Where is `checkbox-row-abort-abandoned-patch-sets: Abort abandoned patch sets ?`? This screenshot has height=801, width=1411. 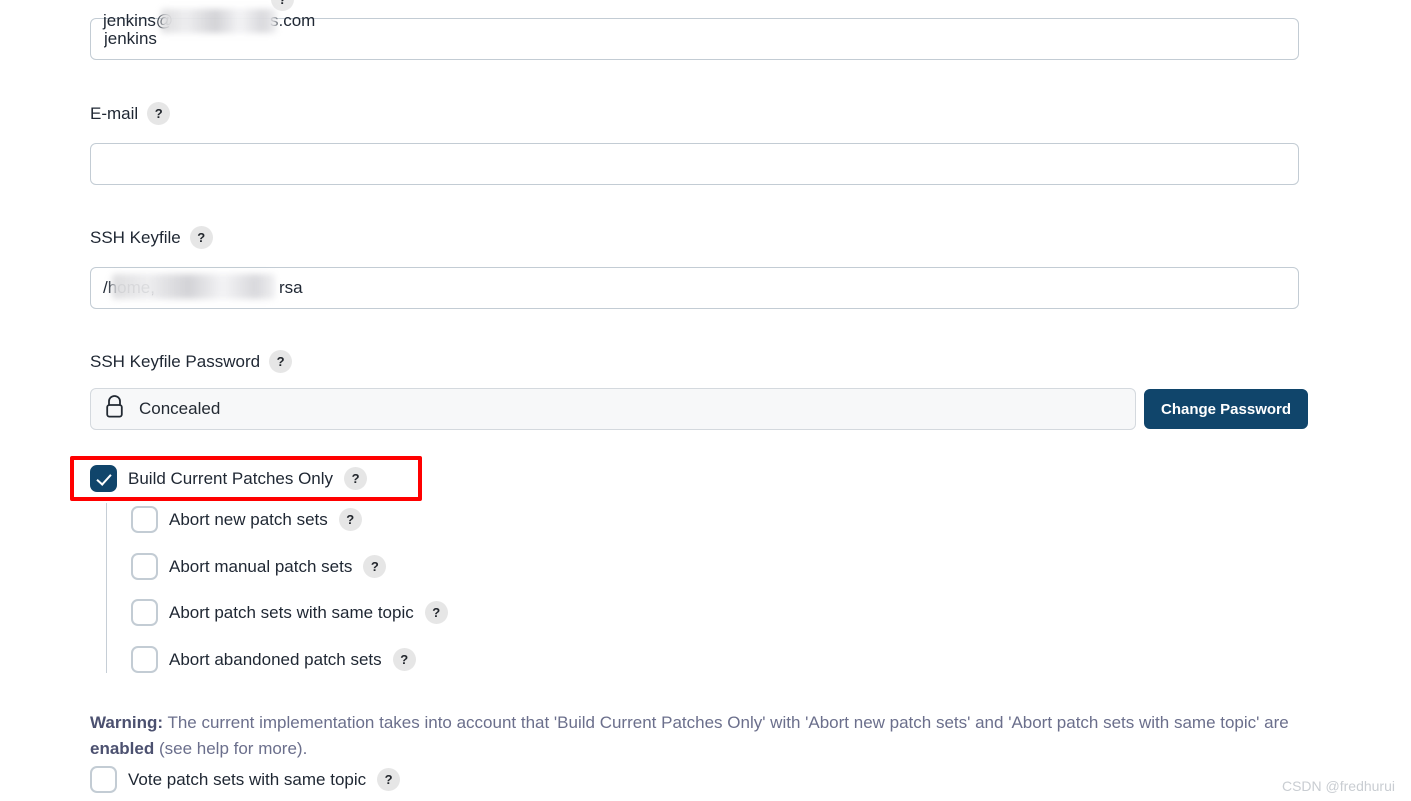 checkbox-row-abort-abandoned-patch-sets: Abort abandoned patch sets ? is located at coordinates (273, 659).